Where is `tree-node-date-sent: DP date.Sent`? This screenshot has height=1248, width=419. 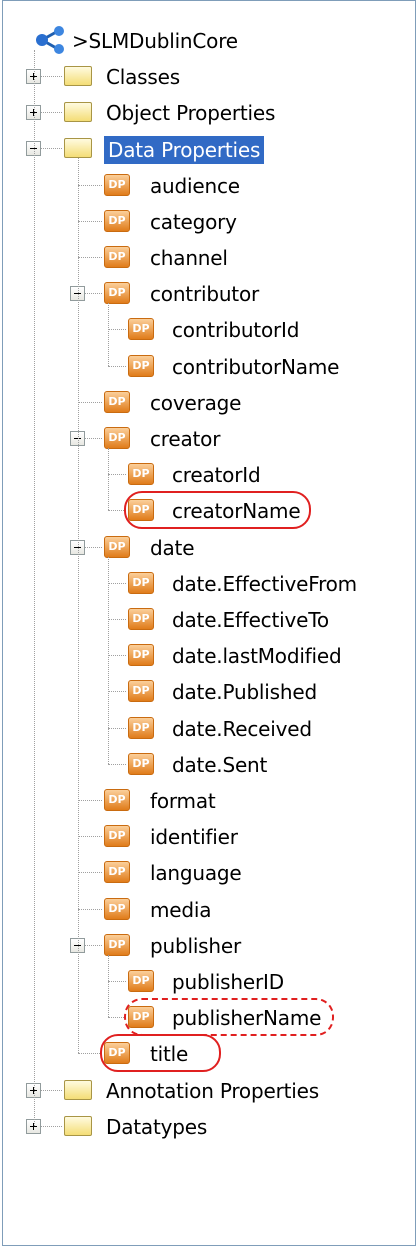
tree-node-date-sent: DP date.Sent is located at coordinates (209, 764).